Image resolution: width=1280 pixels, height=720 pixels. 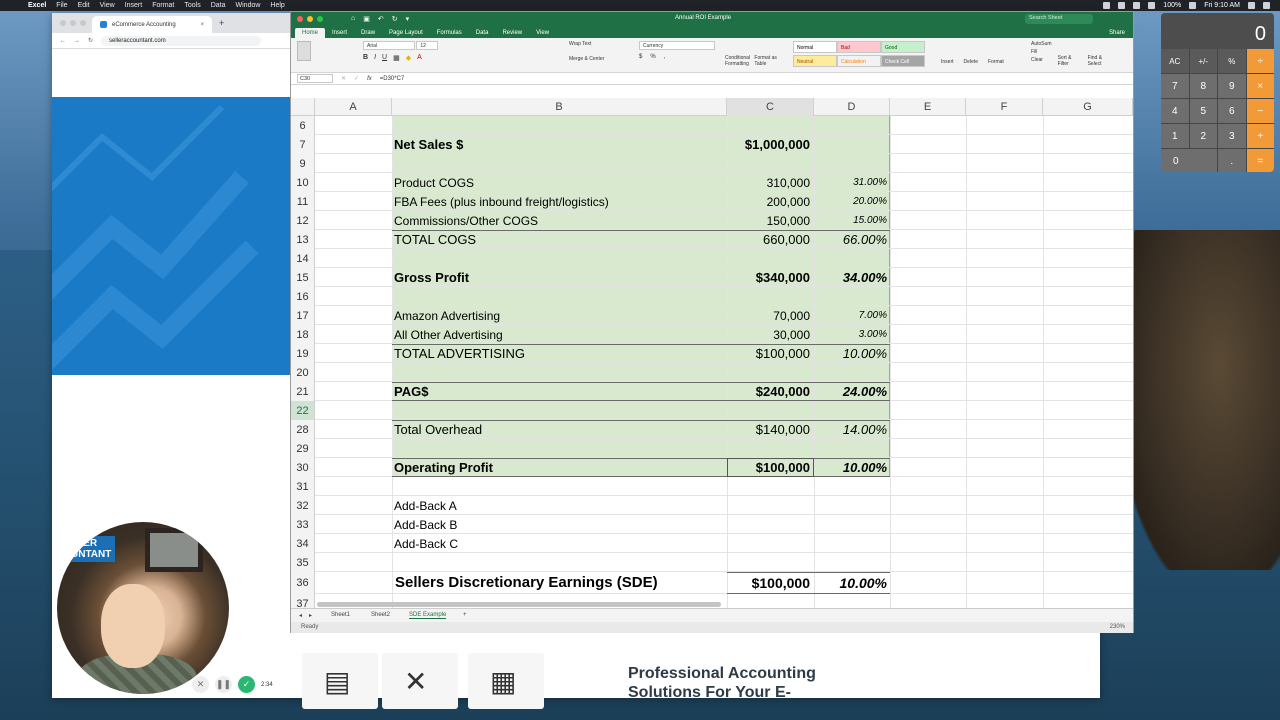 I want to click on row-header: 29, so click(x=303, y=448).